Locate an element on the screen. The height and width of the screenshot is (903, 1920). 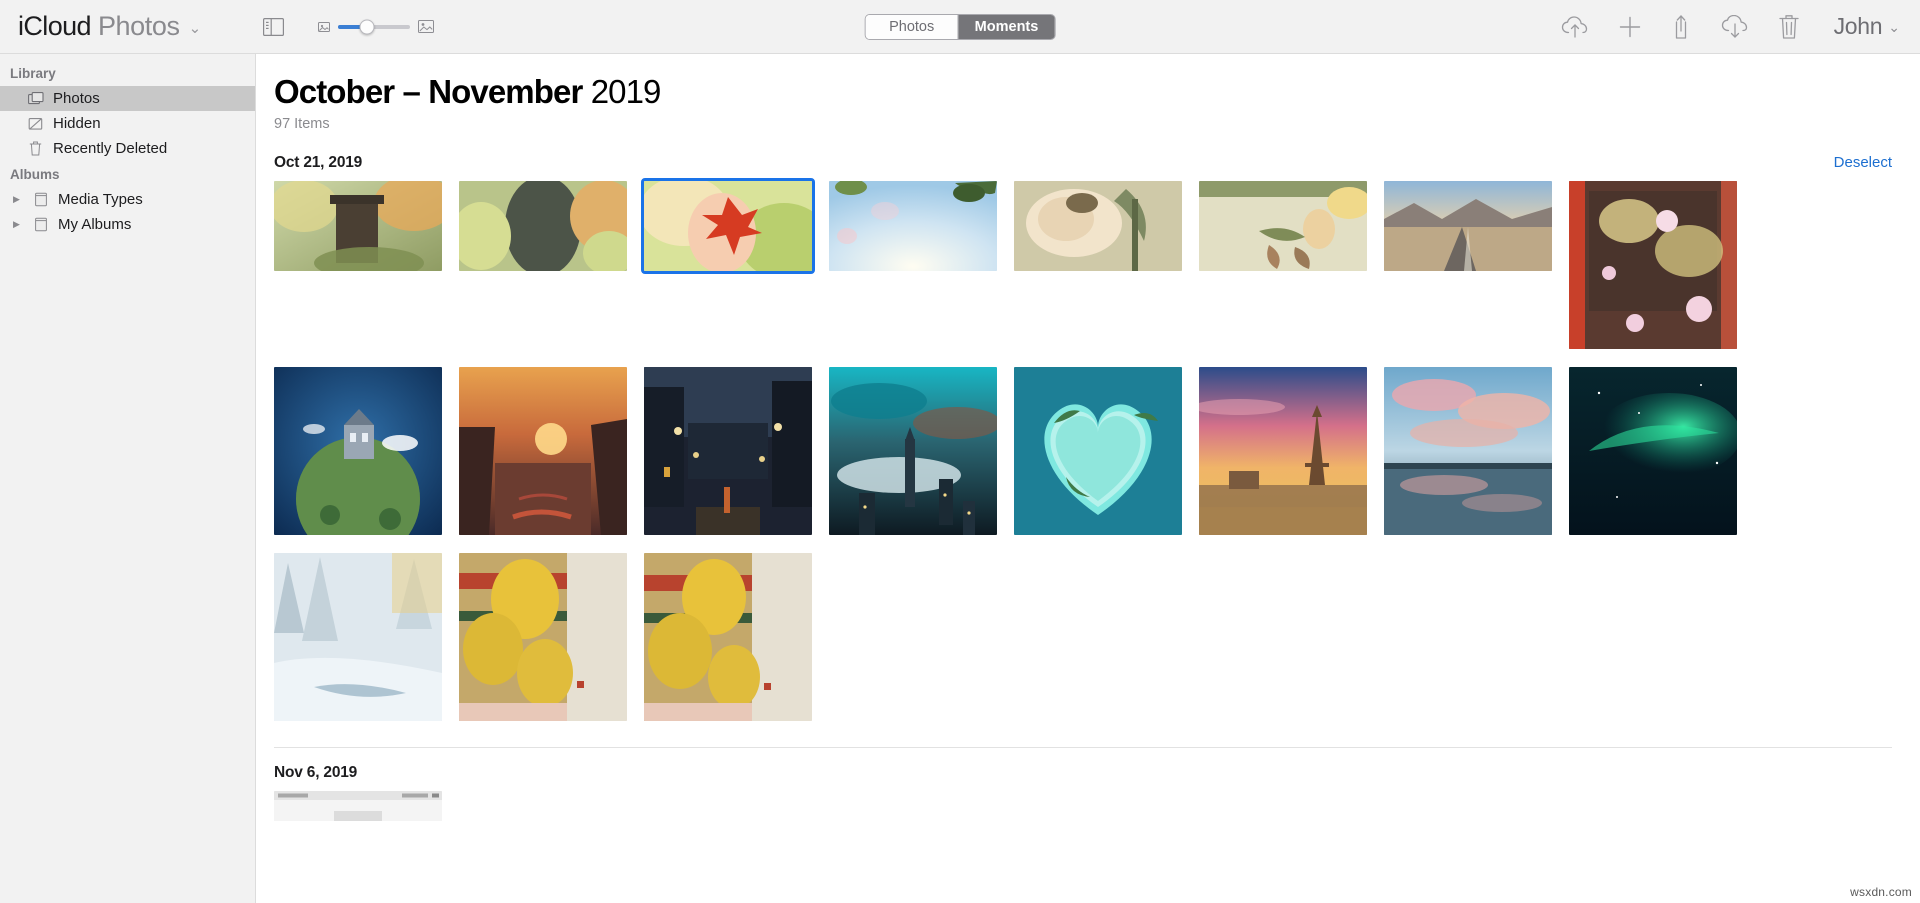
brand-photos-label: Photos is located at coordinates (138, 26).